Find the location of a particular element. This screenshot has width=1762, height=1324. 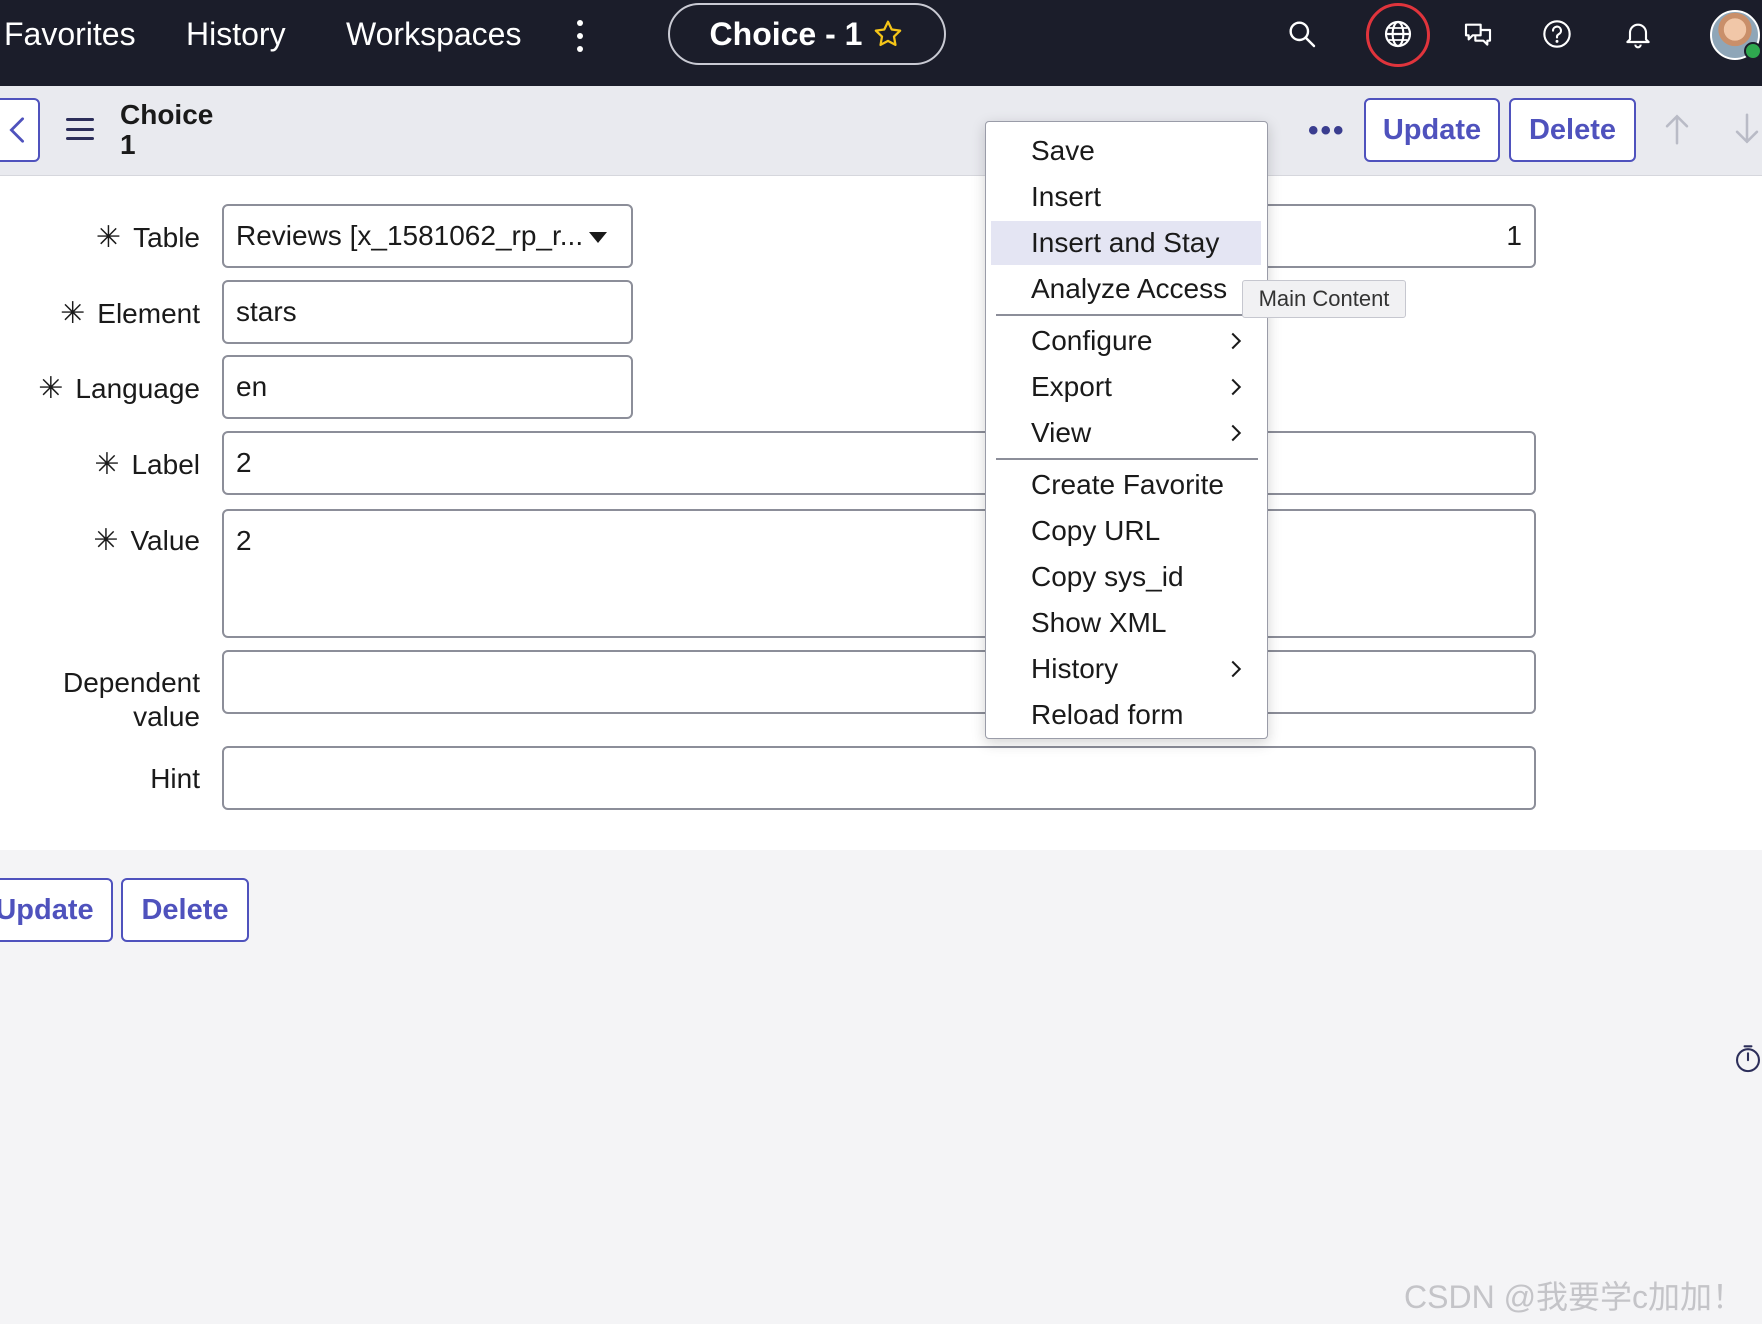

nav-favorites: Favorites is located at coordinates (70, 34).